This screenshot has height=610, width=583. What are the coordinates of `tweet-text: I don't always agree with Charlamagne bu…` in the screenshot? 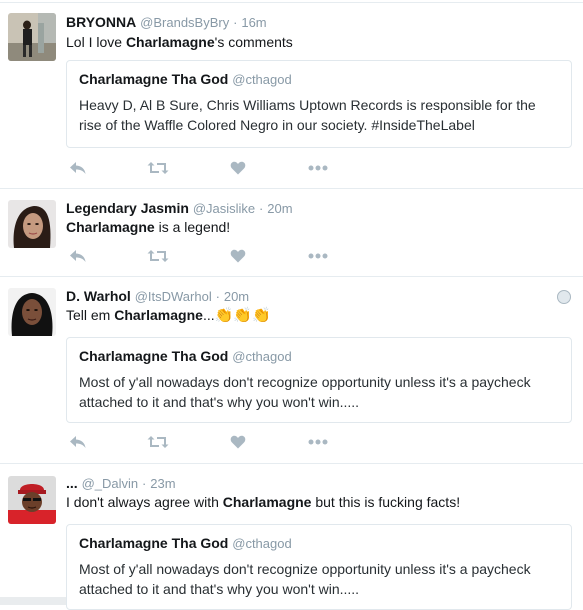 It's located at (263, 502).